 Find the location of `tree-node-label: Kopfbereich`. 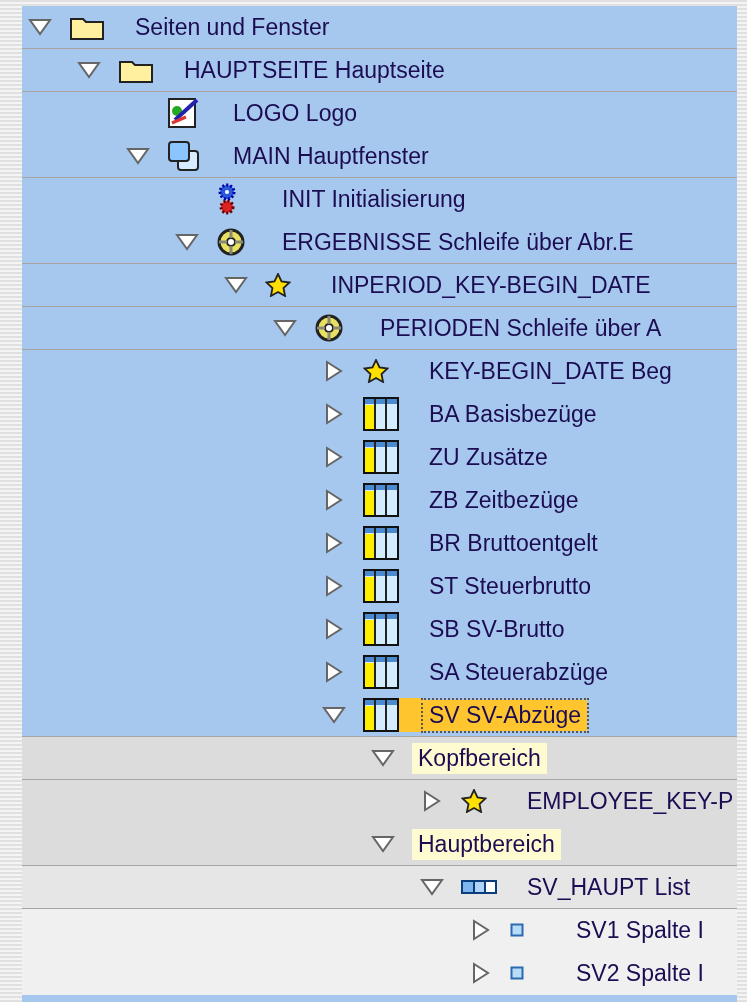

tree-node-label: Kopfbereich is located at coordinates (479, 758).